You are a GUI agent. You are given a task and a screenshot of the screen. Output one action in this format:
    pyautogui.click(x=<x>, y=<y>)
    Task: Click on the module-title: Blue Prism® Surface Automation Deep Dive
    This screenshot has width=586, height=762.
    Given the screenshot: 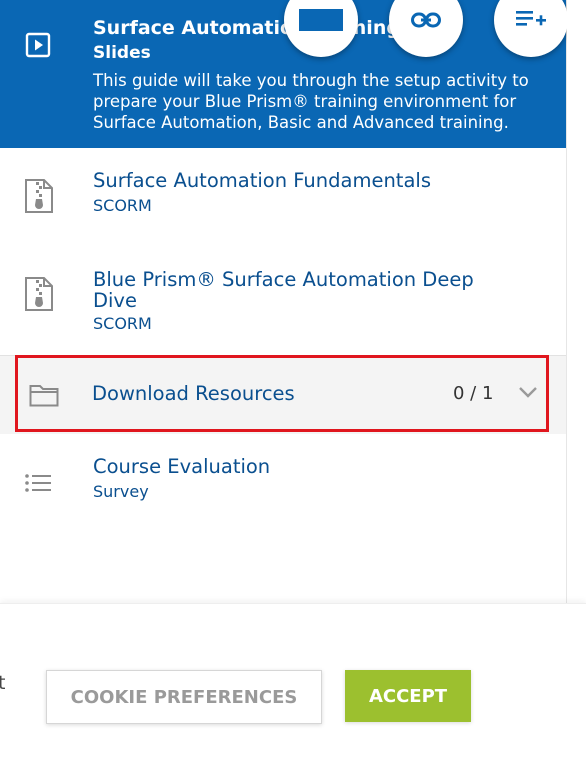 What is the action you would take?
    pyautogui.click(x=308, y=290)
    